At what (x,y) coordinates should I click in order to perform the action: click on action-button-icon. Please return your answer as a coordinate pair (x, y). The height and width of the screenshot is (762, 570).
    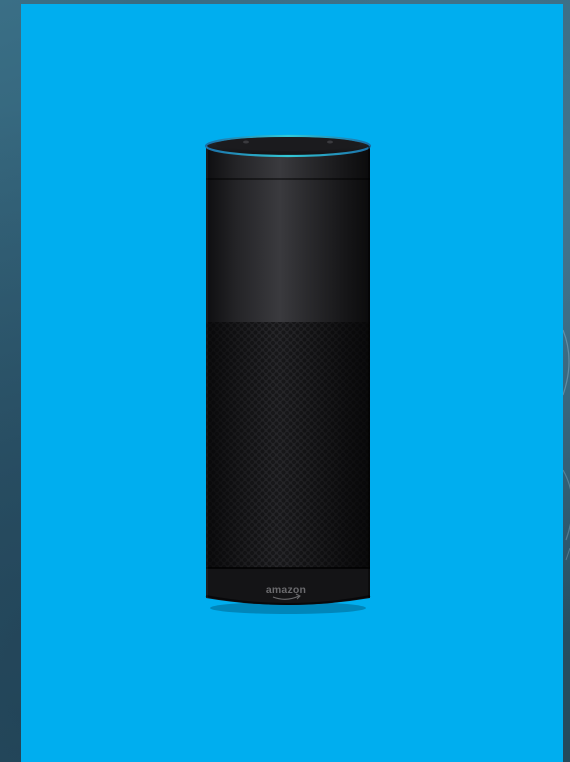
    Looking at the image, I should click on (330, 142).